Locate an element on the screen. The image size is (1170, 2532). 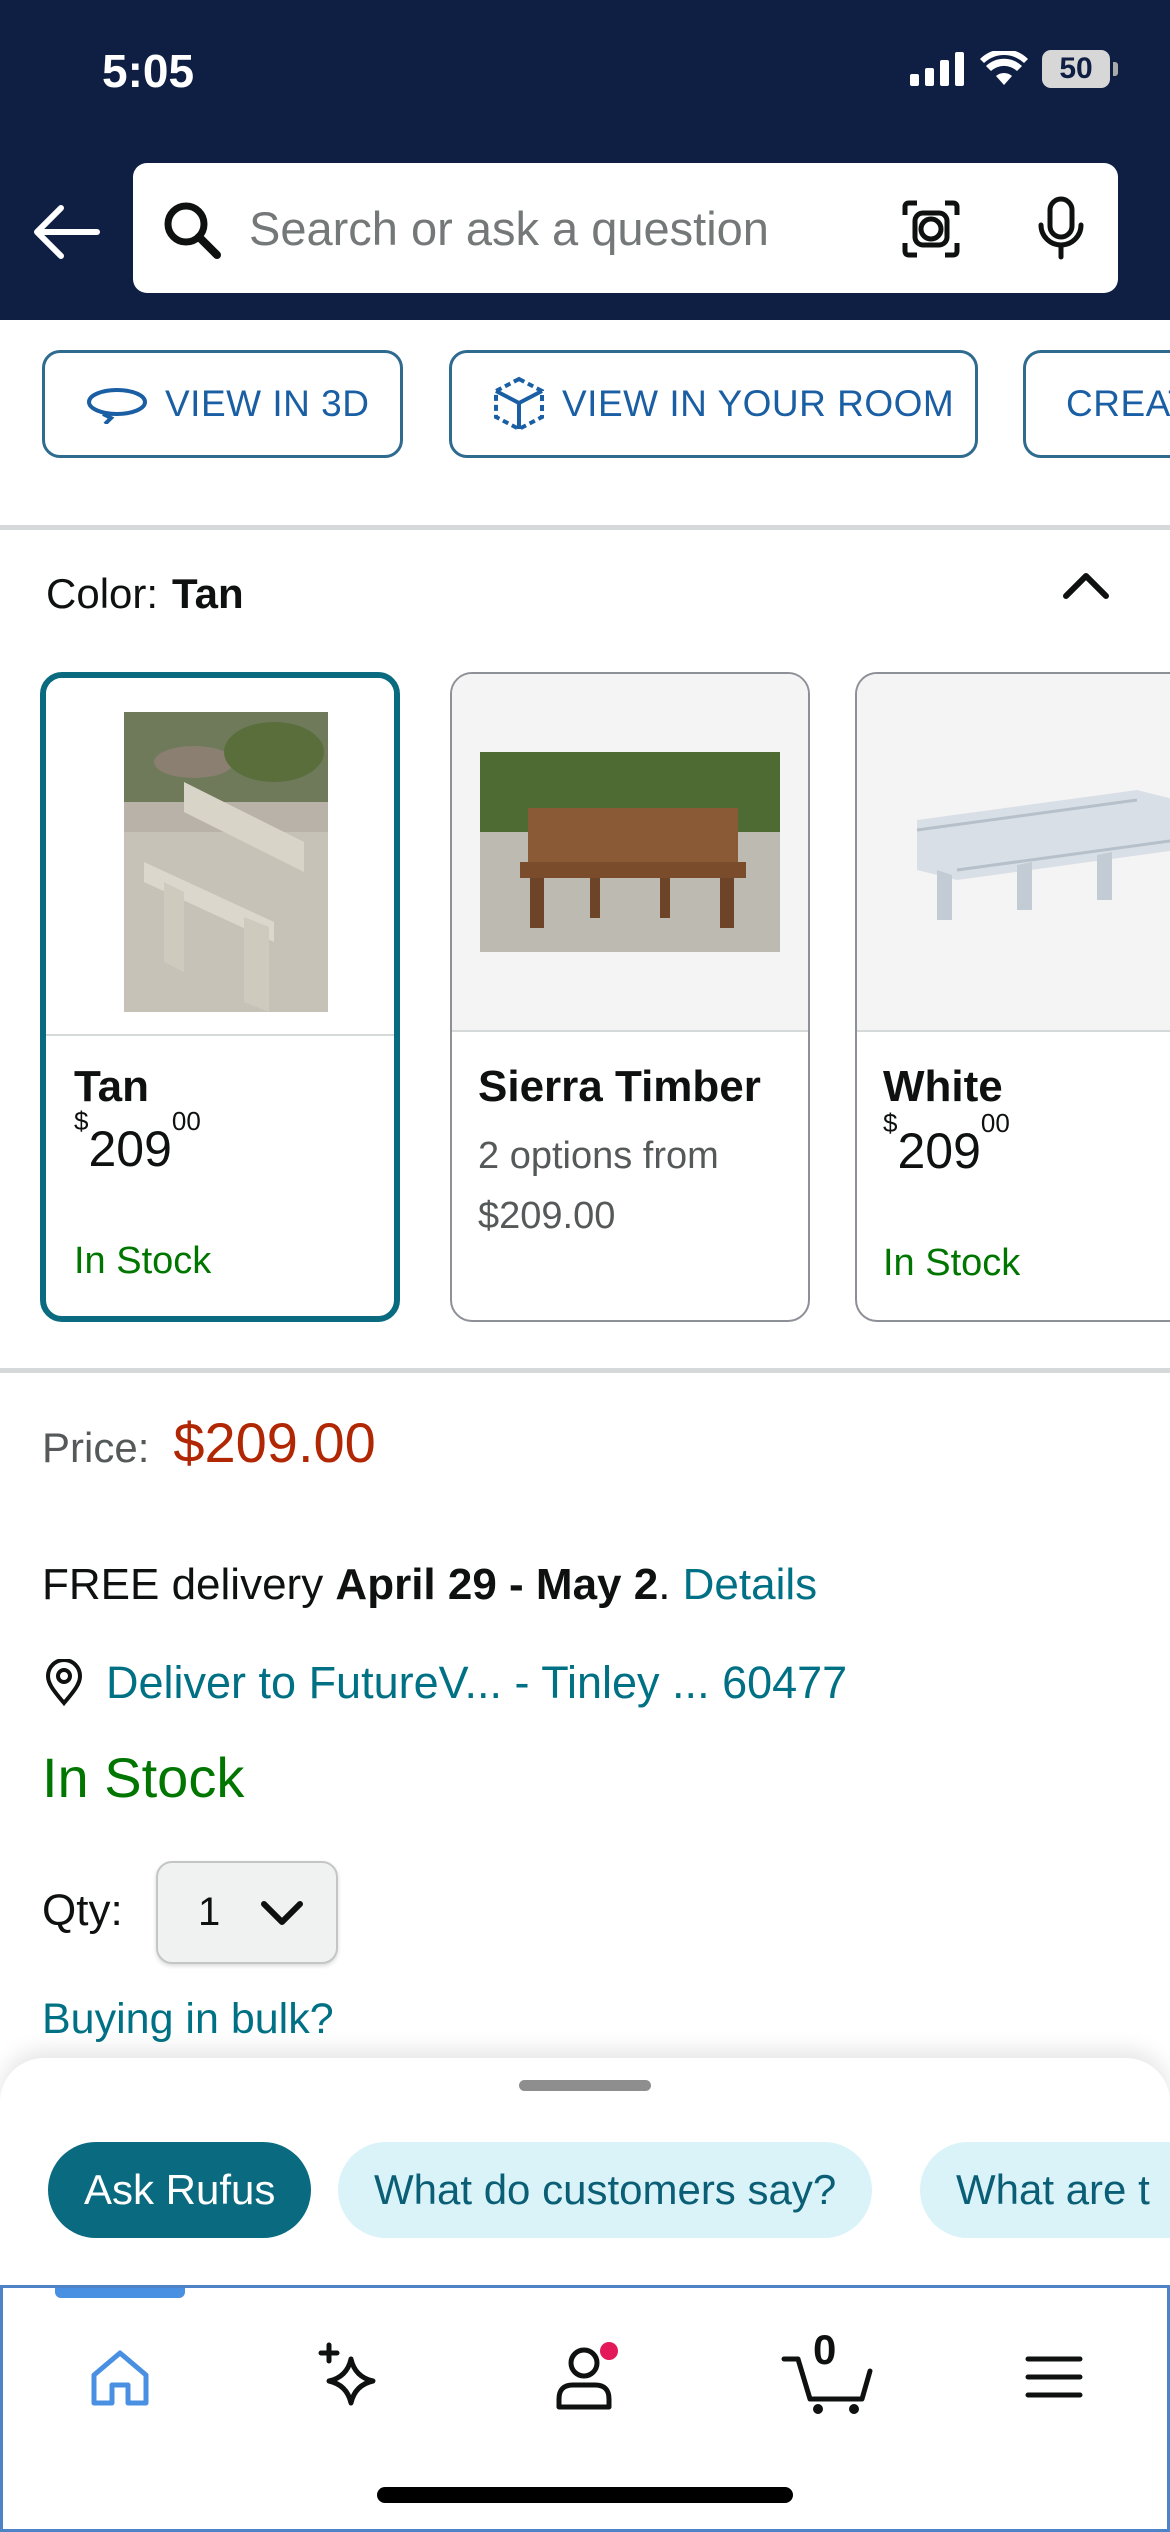
chevron-up-icon is located at coordinates (1086, 586).